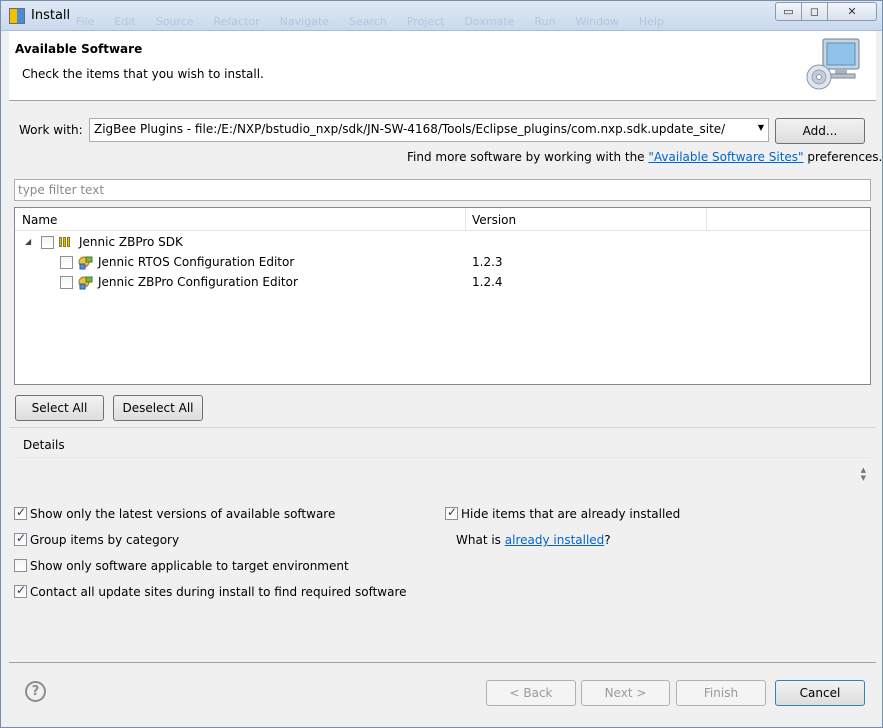  I want to click on background-menu-item: File, so click(85, 21).